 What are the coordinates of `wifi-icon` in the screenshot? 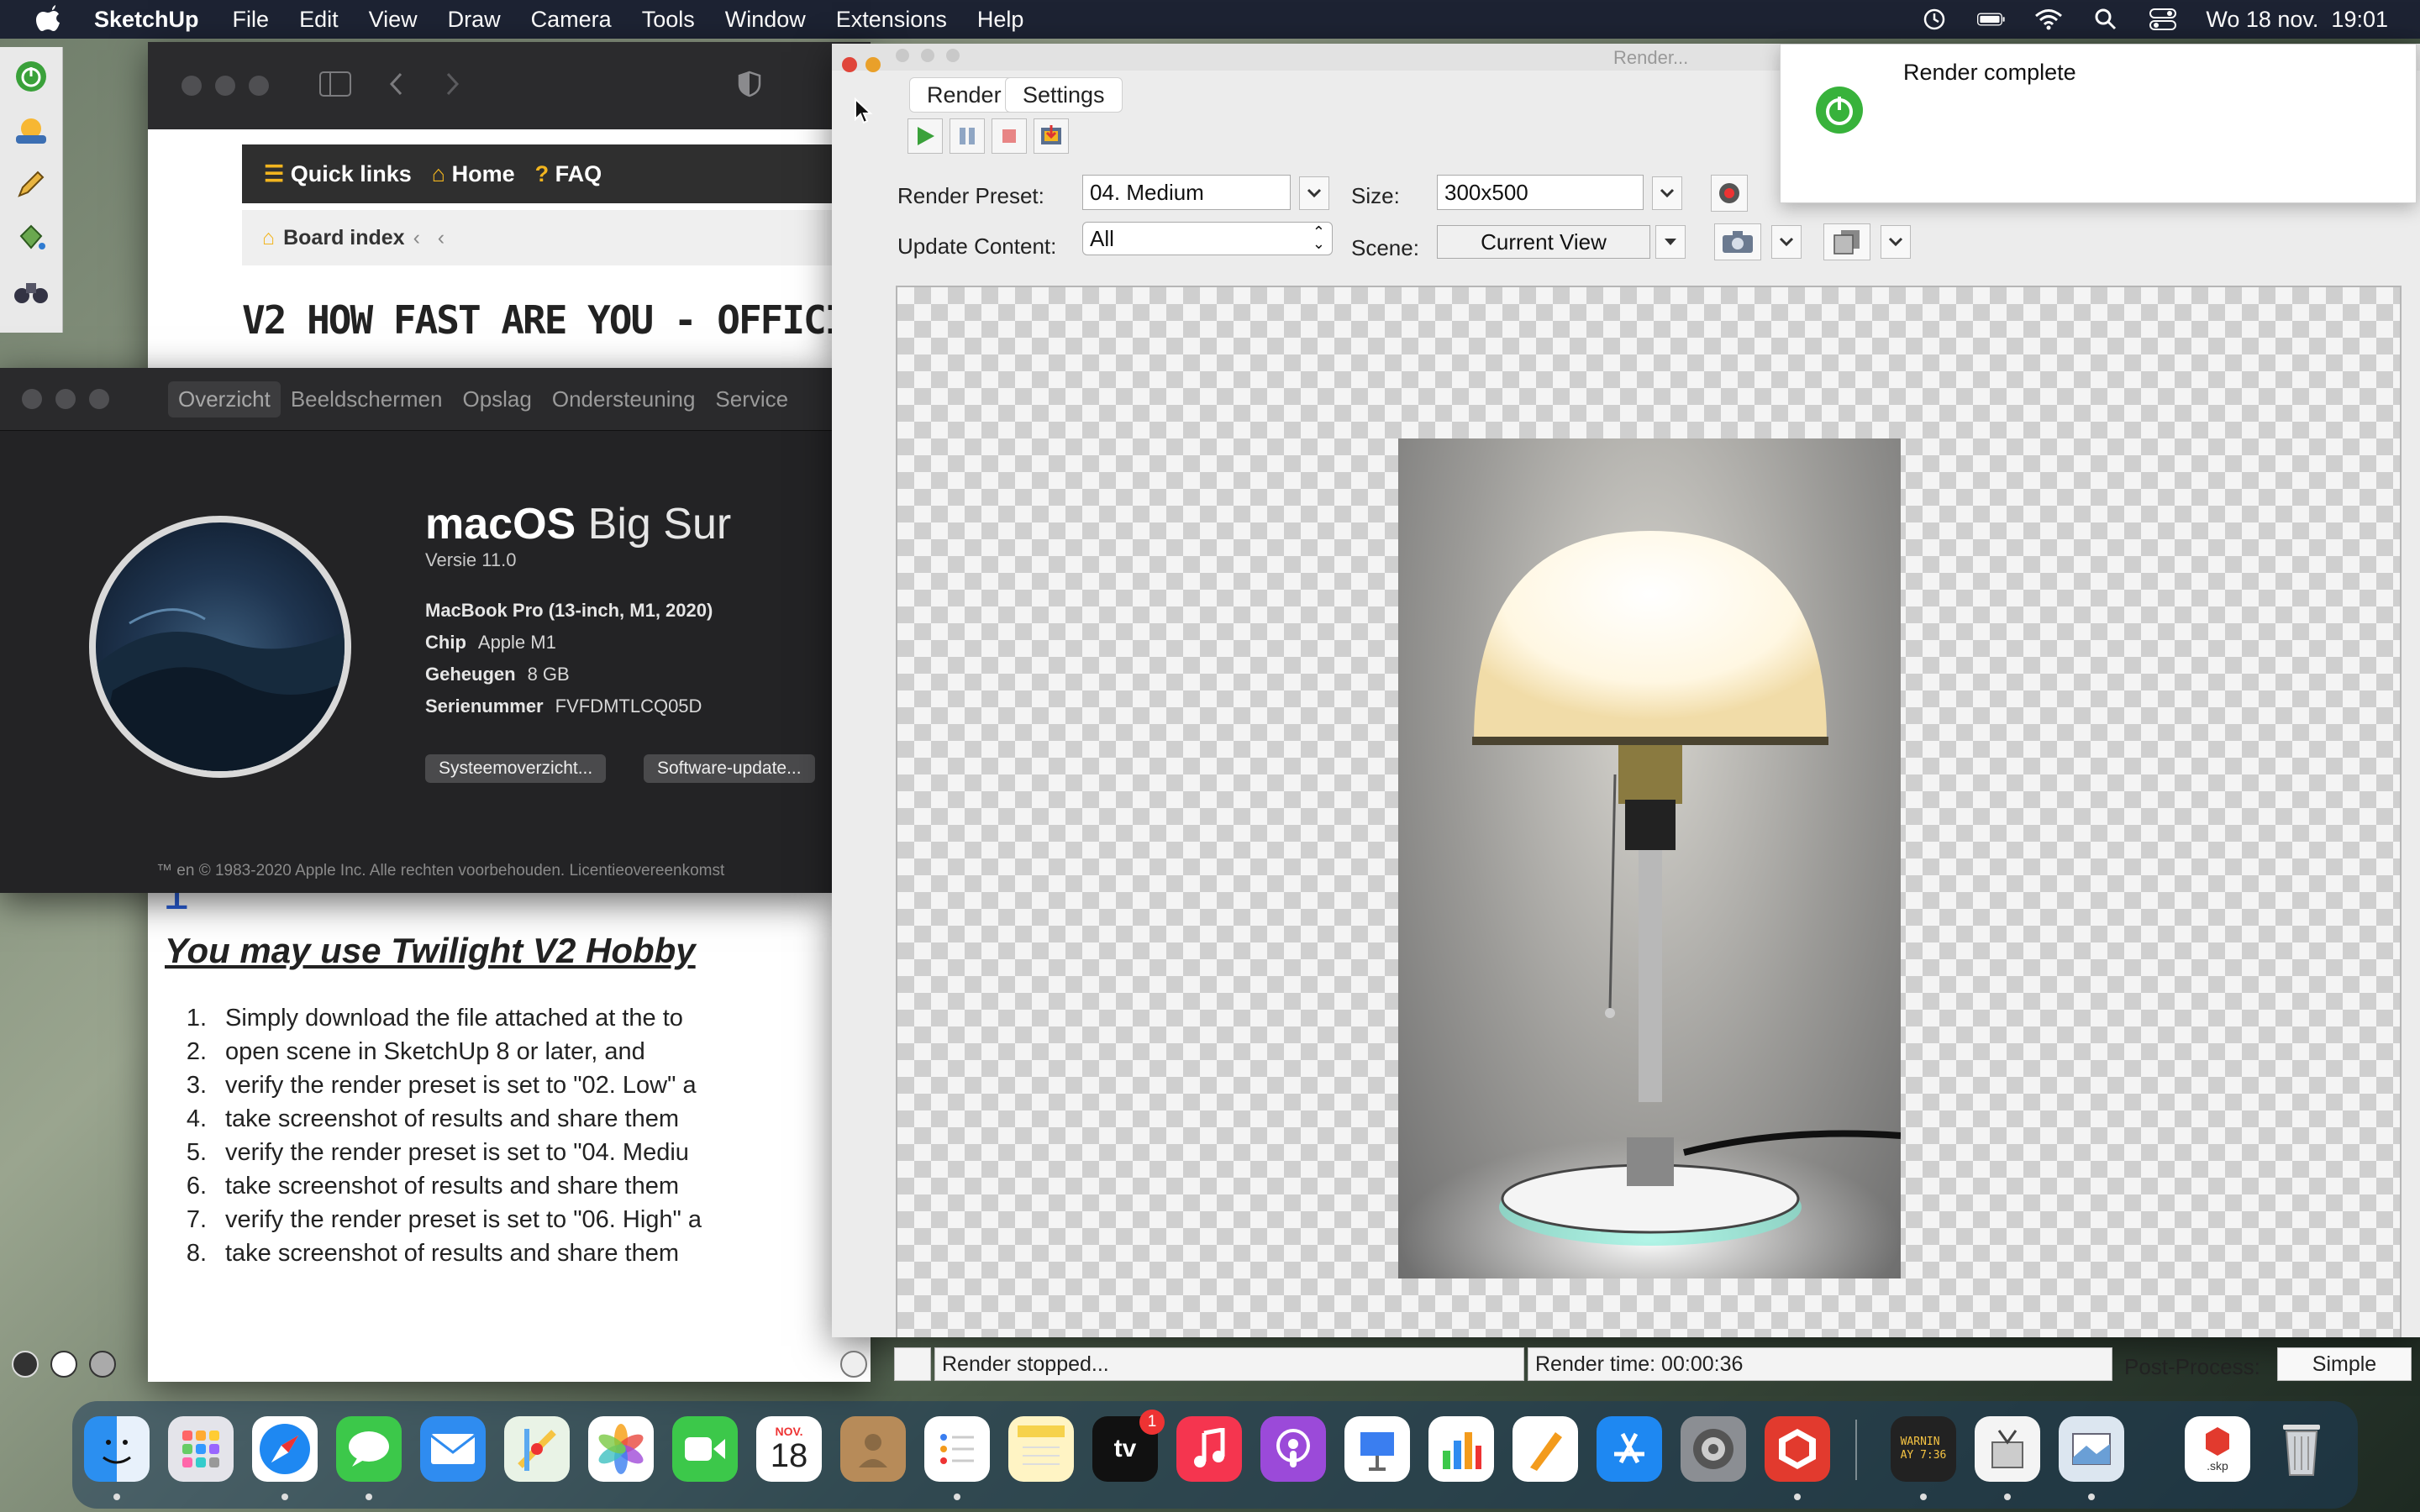 It's located at (2048, 19).